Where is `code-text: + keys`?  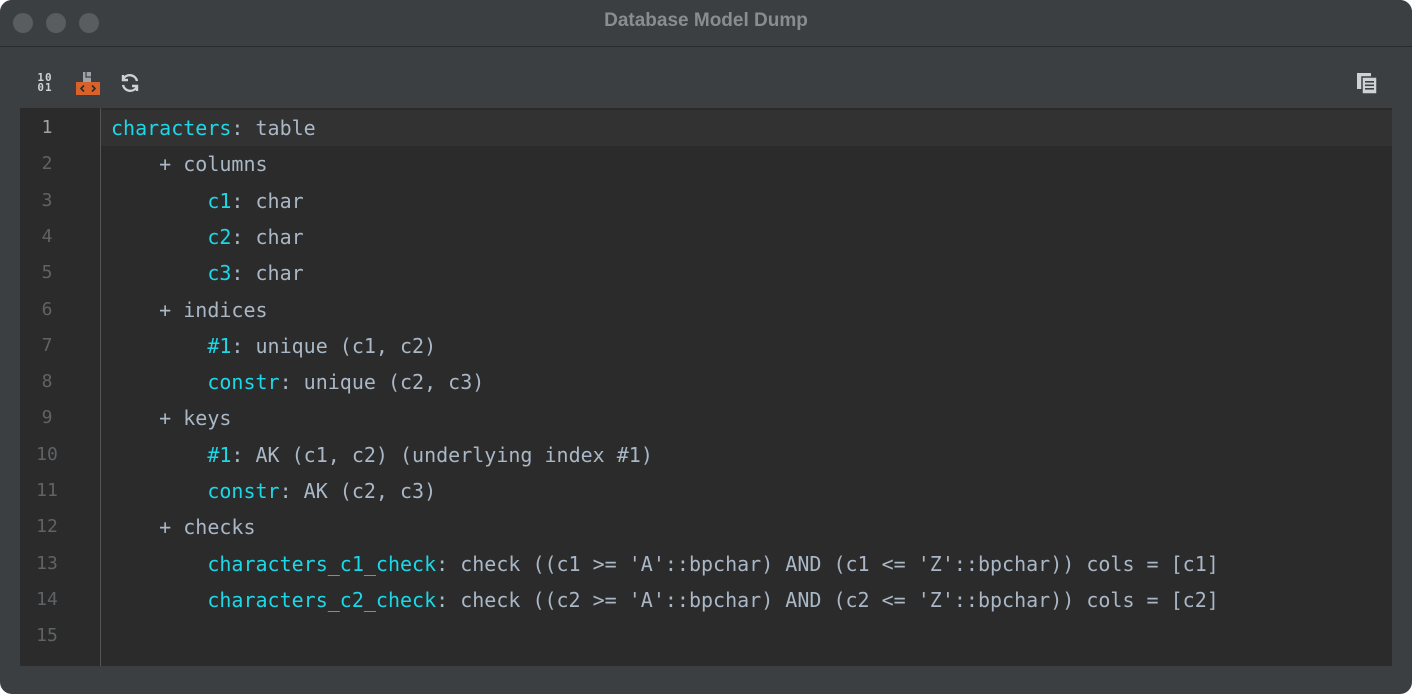 code-text: + keys is located at coordinates (195, 418).